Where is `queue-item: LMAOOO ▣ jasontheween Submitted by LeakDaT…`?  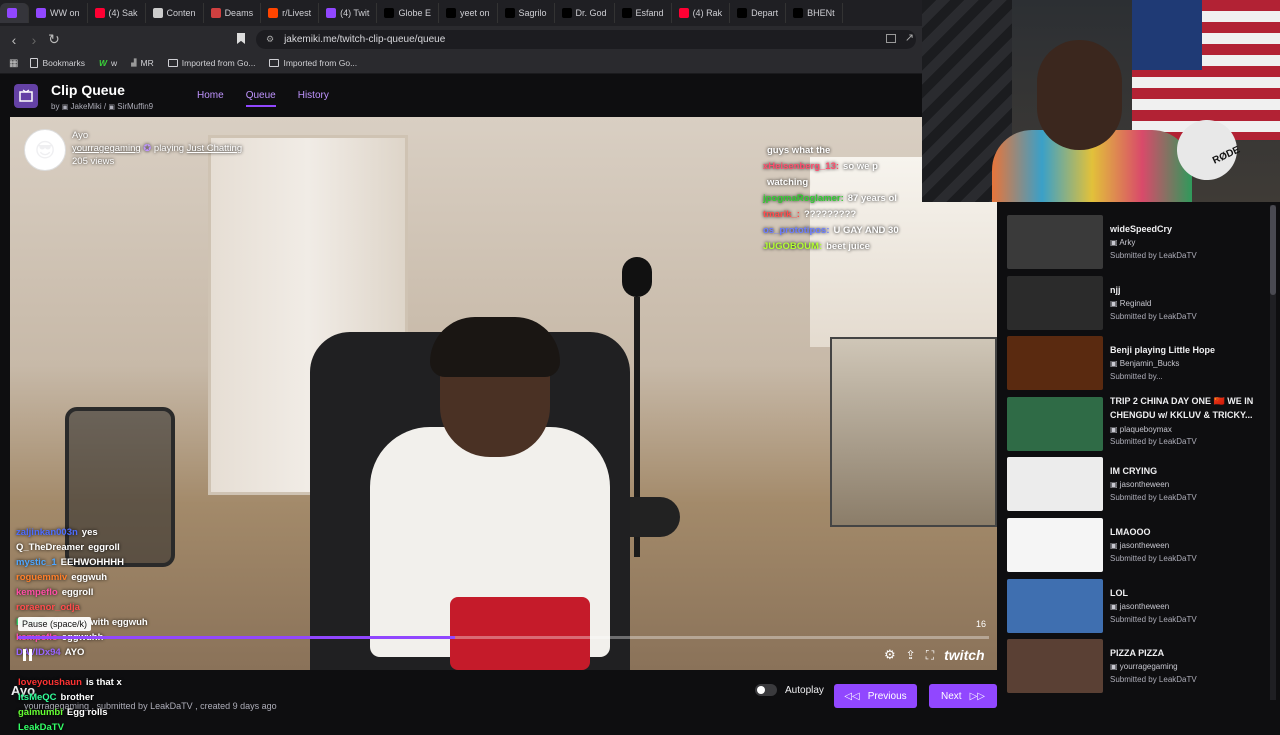 queue-item: LMAOOO ▣ jasontheween Submitted by LeakDaT… is located at coordinates (1137, 544).